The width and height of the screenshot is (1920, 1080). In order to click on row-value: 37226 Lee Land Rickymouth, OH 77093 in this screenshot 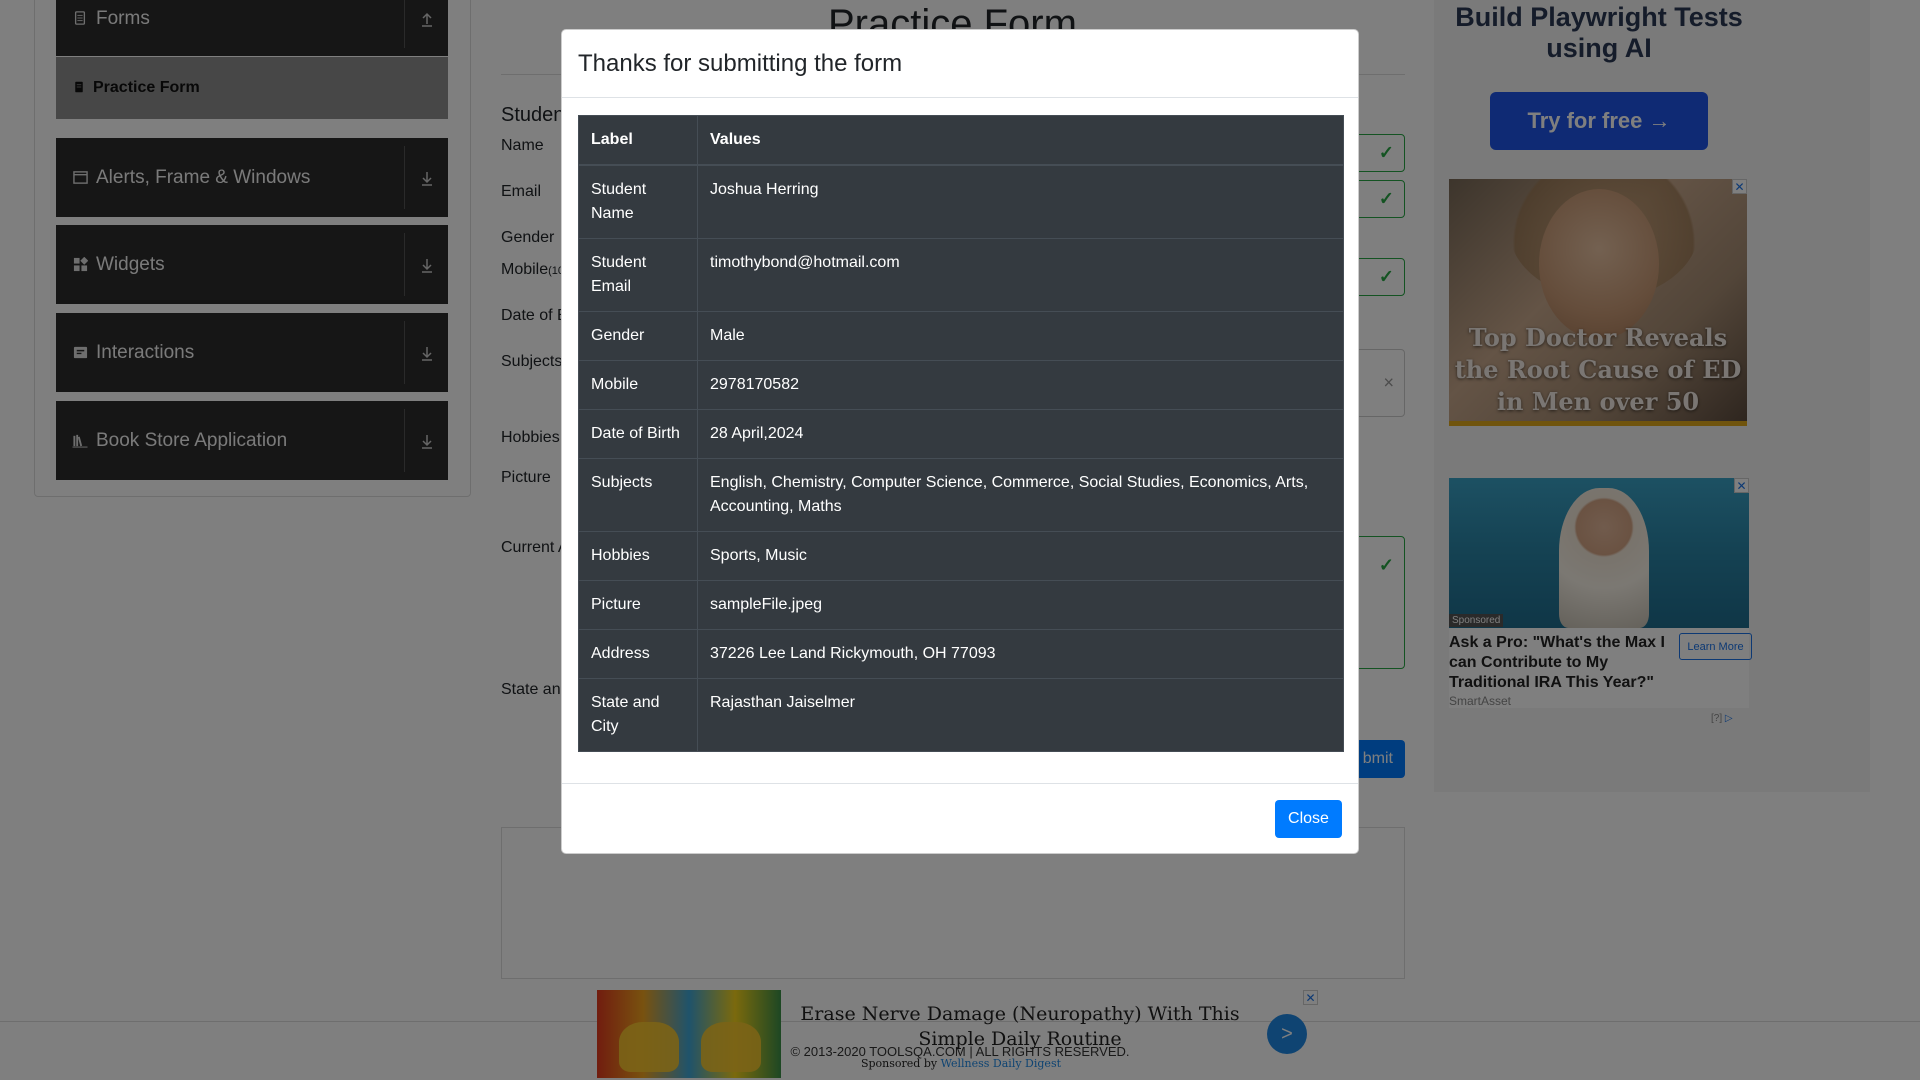, I will do `click(1020, 654)`.